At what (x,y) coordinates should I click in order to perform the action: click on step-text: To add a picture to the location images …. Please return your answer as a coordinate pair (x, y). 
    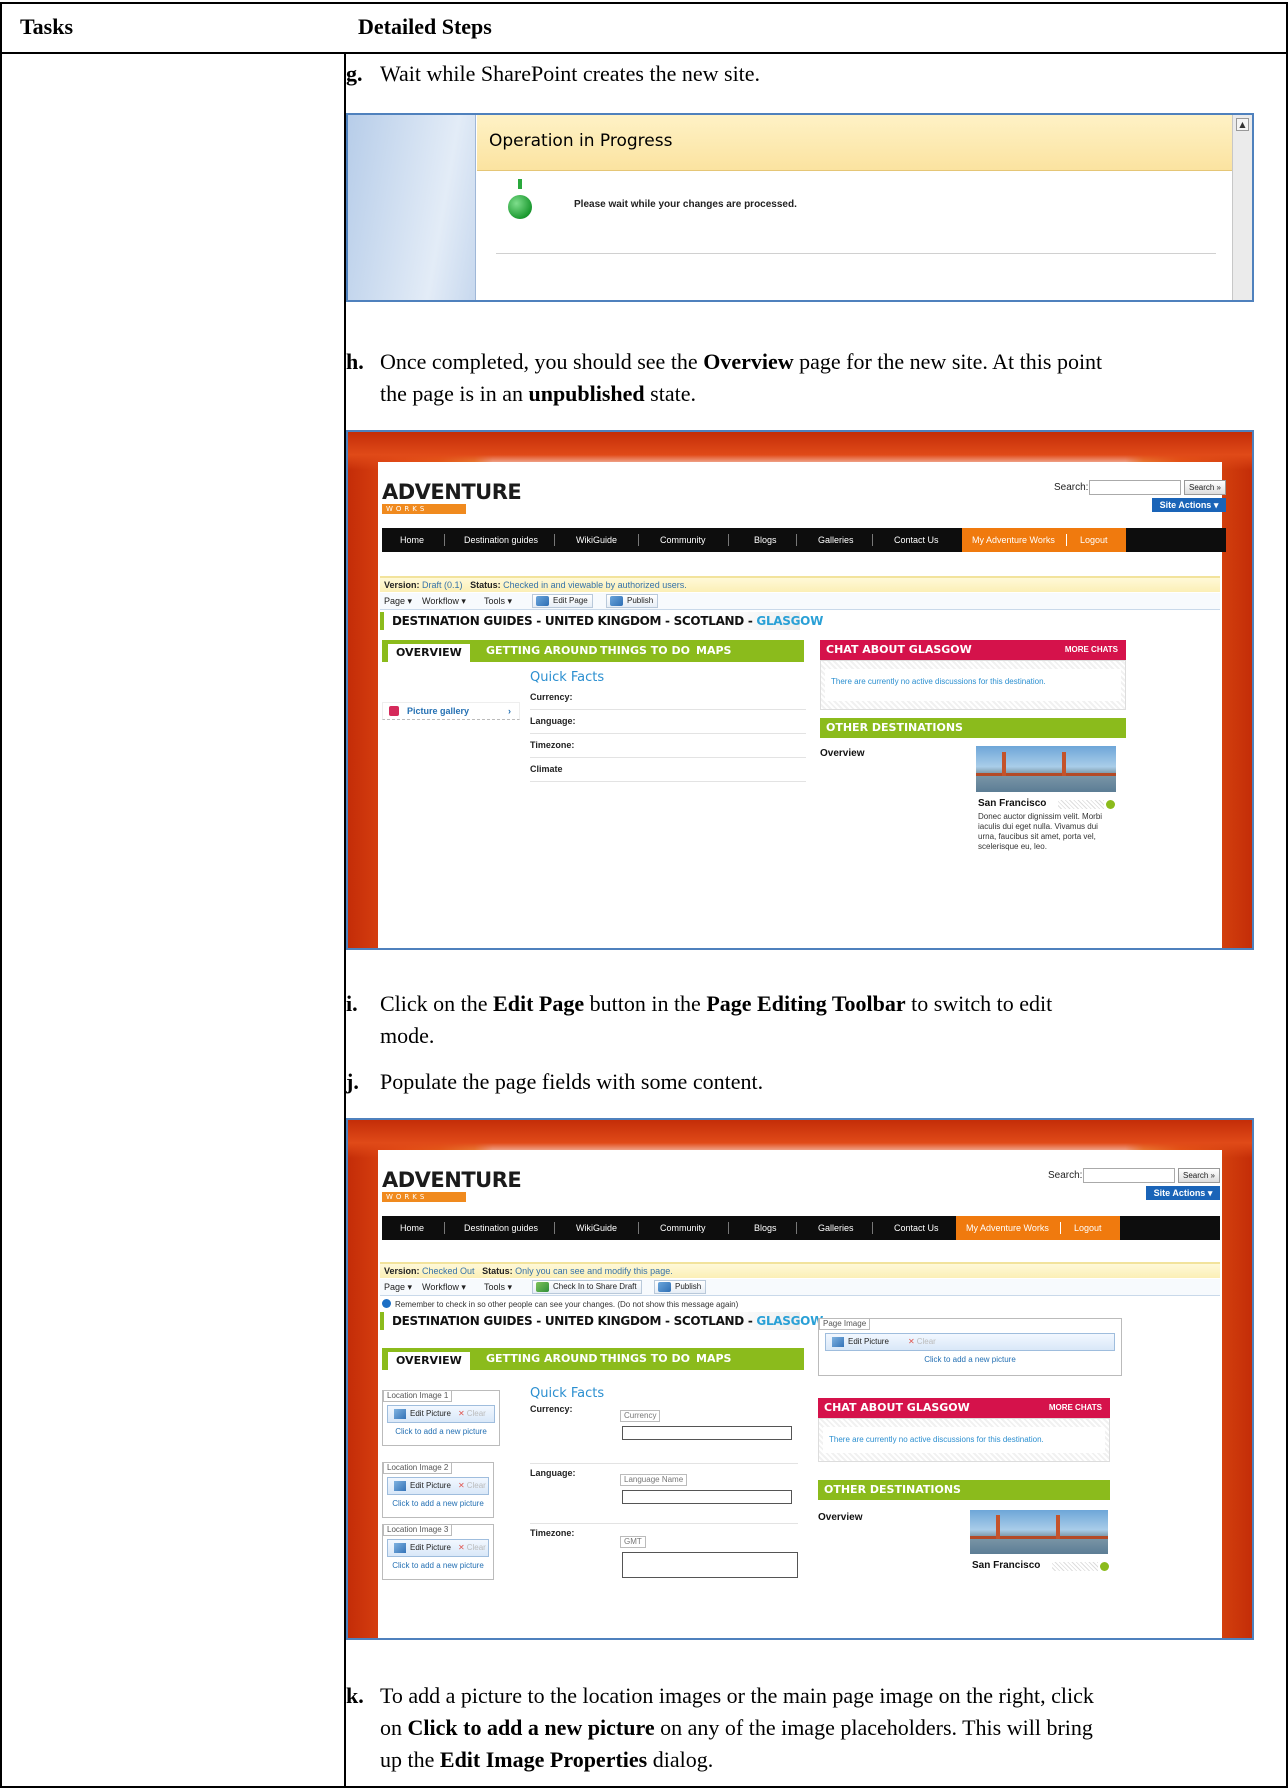
    Looking at the image, I should click on (737, 1728).